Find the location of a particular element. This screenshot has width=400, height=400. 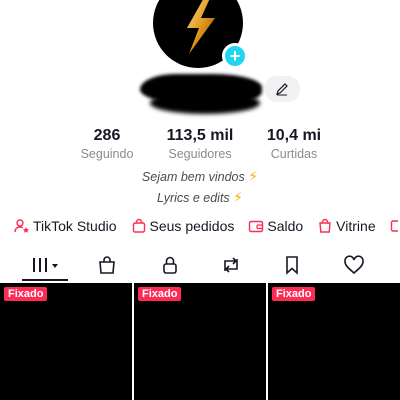

heart-icon is located at coordinates (354, 265).